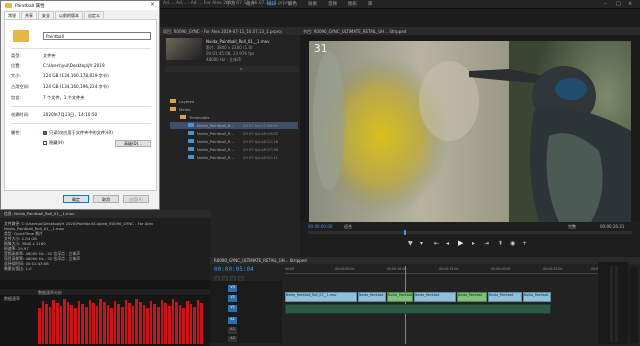 This screenshot has height=346, width=640. What do you see at coordinates (232, 308) in the screenshot?
I see `track-v1: V1` at bounding box center [232, 308].